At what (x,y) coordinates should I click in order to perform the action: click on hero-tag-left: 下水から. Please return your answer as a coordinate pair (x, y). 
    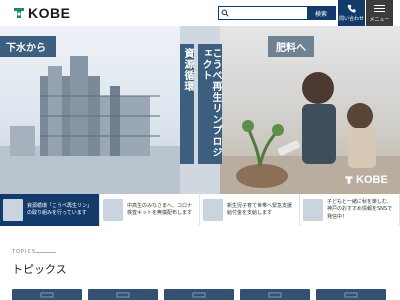
    Looking at the image, I should click on (28, 46).